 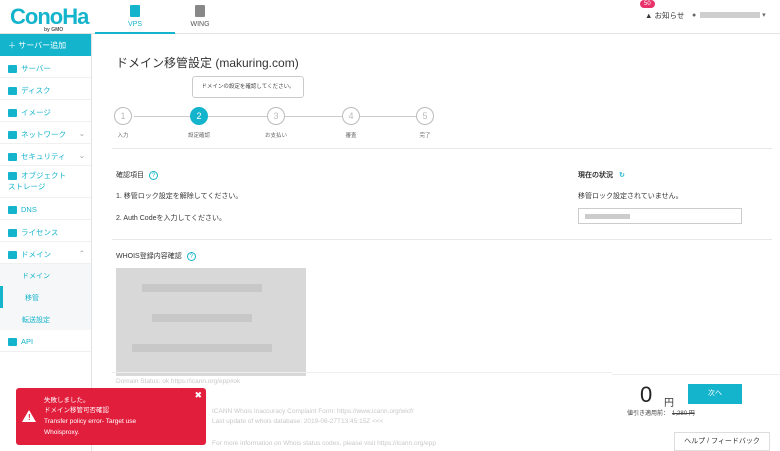 What do you see at coordinates (425, 136) in the screenshot?
I see `step-label: 完了` at bounding box center [425, 136].